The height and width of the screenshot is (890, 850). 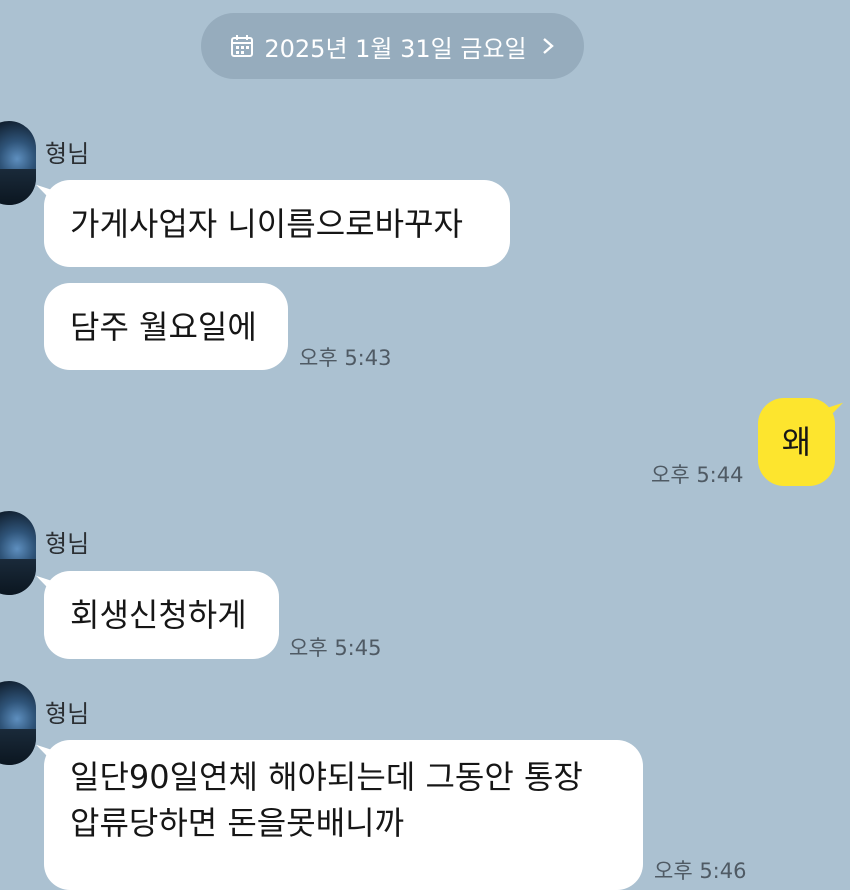 What do you see at coordinates (548, 46) in the screenshot?
I see `chevron-right-icon` at bounding box center [548, 46].